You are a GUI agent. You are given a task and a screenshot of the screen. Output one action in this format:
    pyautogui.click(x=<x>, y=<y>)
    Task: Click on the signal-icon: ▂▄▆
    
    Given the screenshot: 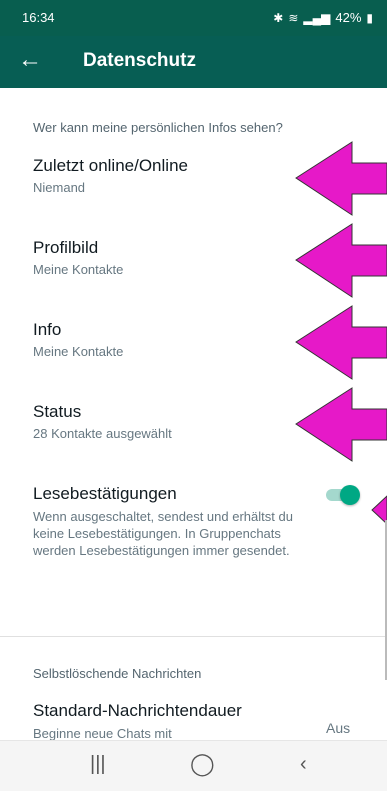 What is the action you would take?
    pyautogui.click(x=317, y=17)
    